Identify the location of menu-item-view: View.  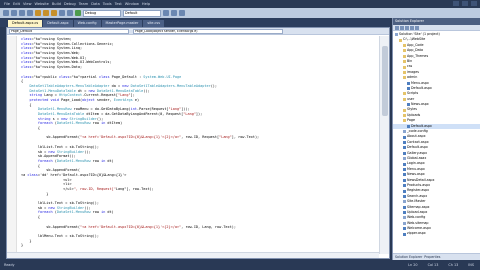
(27, 4).